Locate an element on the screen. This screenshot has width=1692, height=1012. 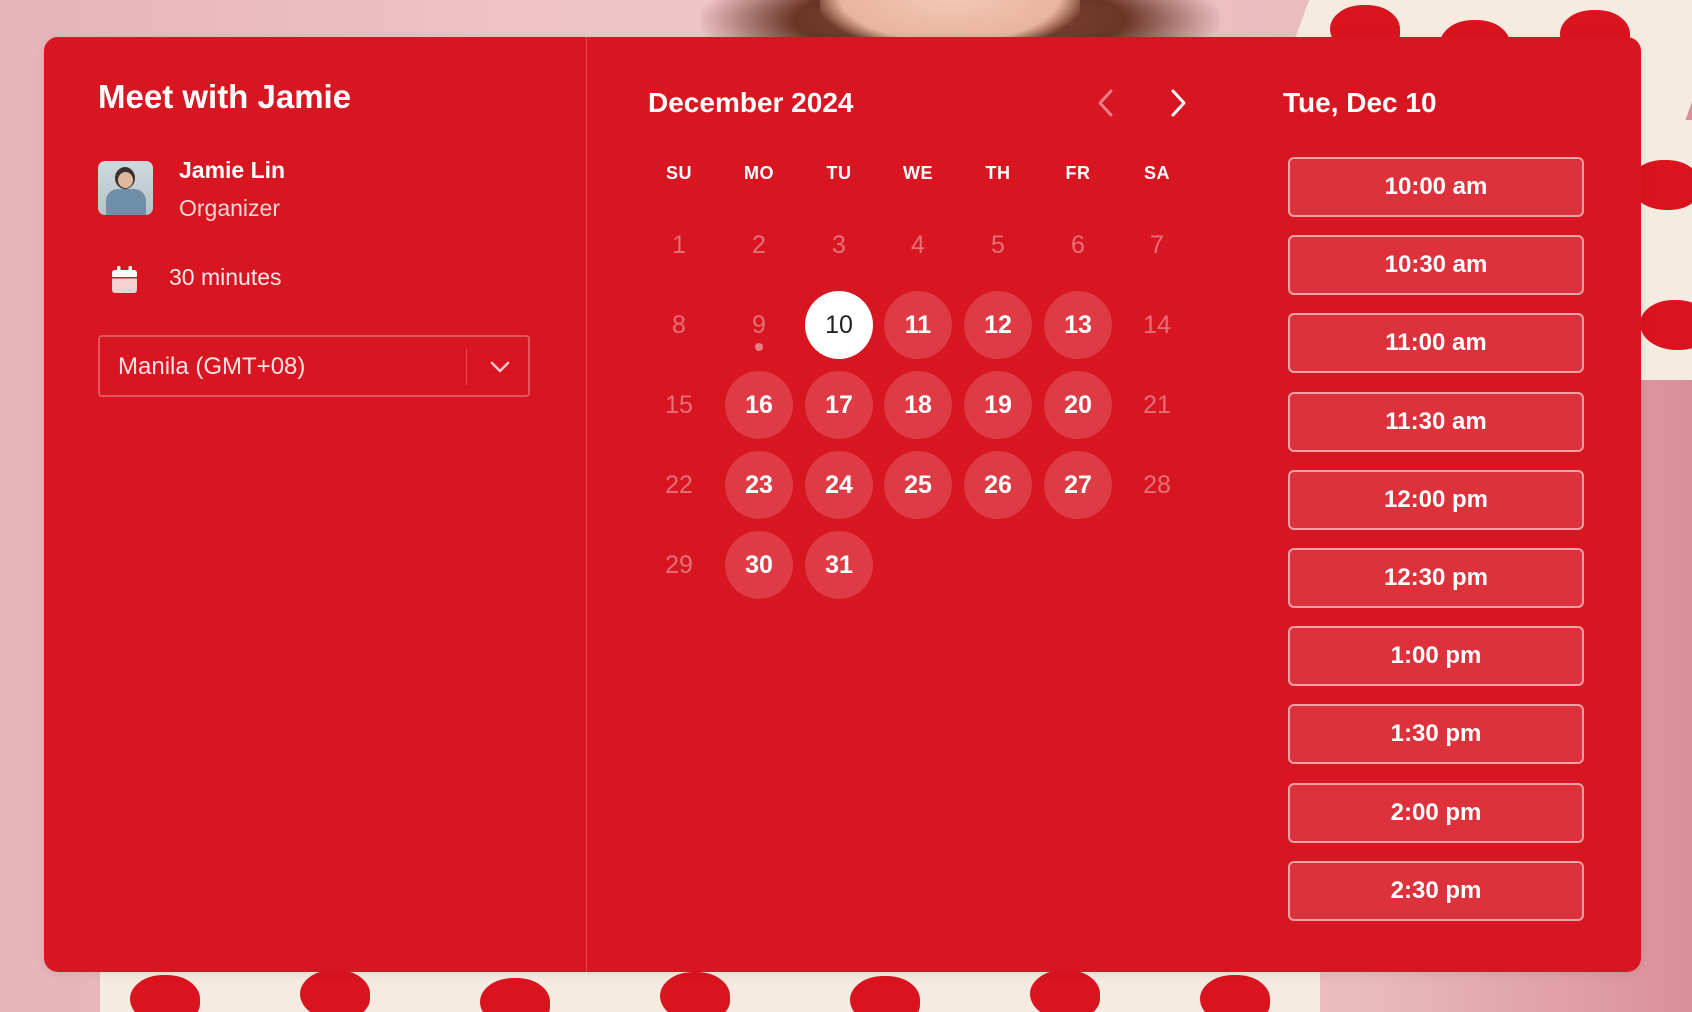
timezone-select: Manila (GMT+08) is located at coordinates (314, 366).